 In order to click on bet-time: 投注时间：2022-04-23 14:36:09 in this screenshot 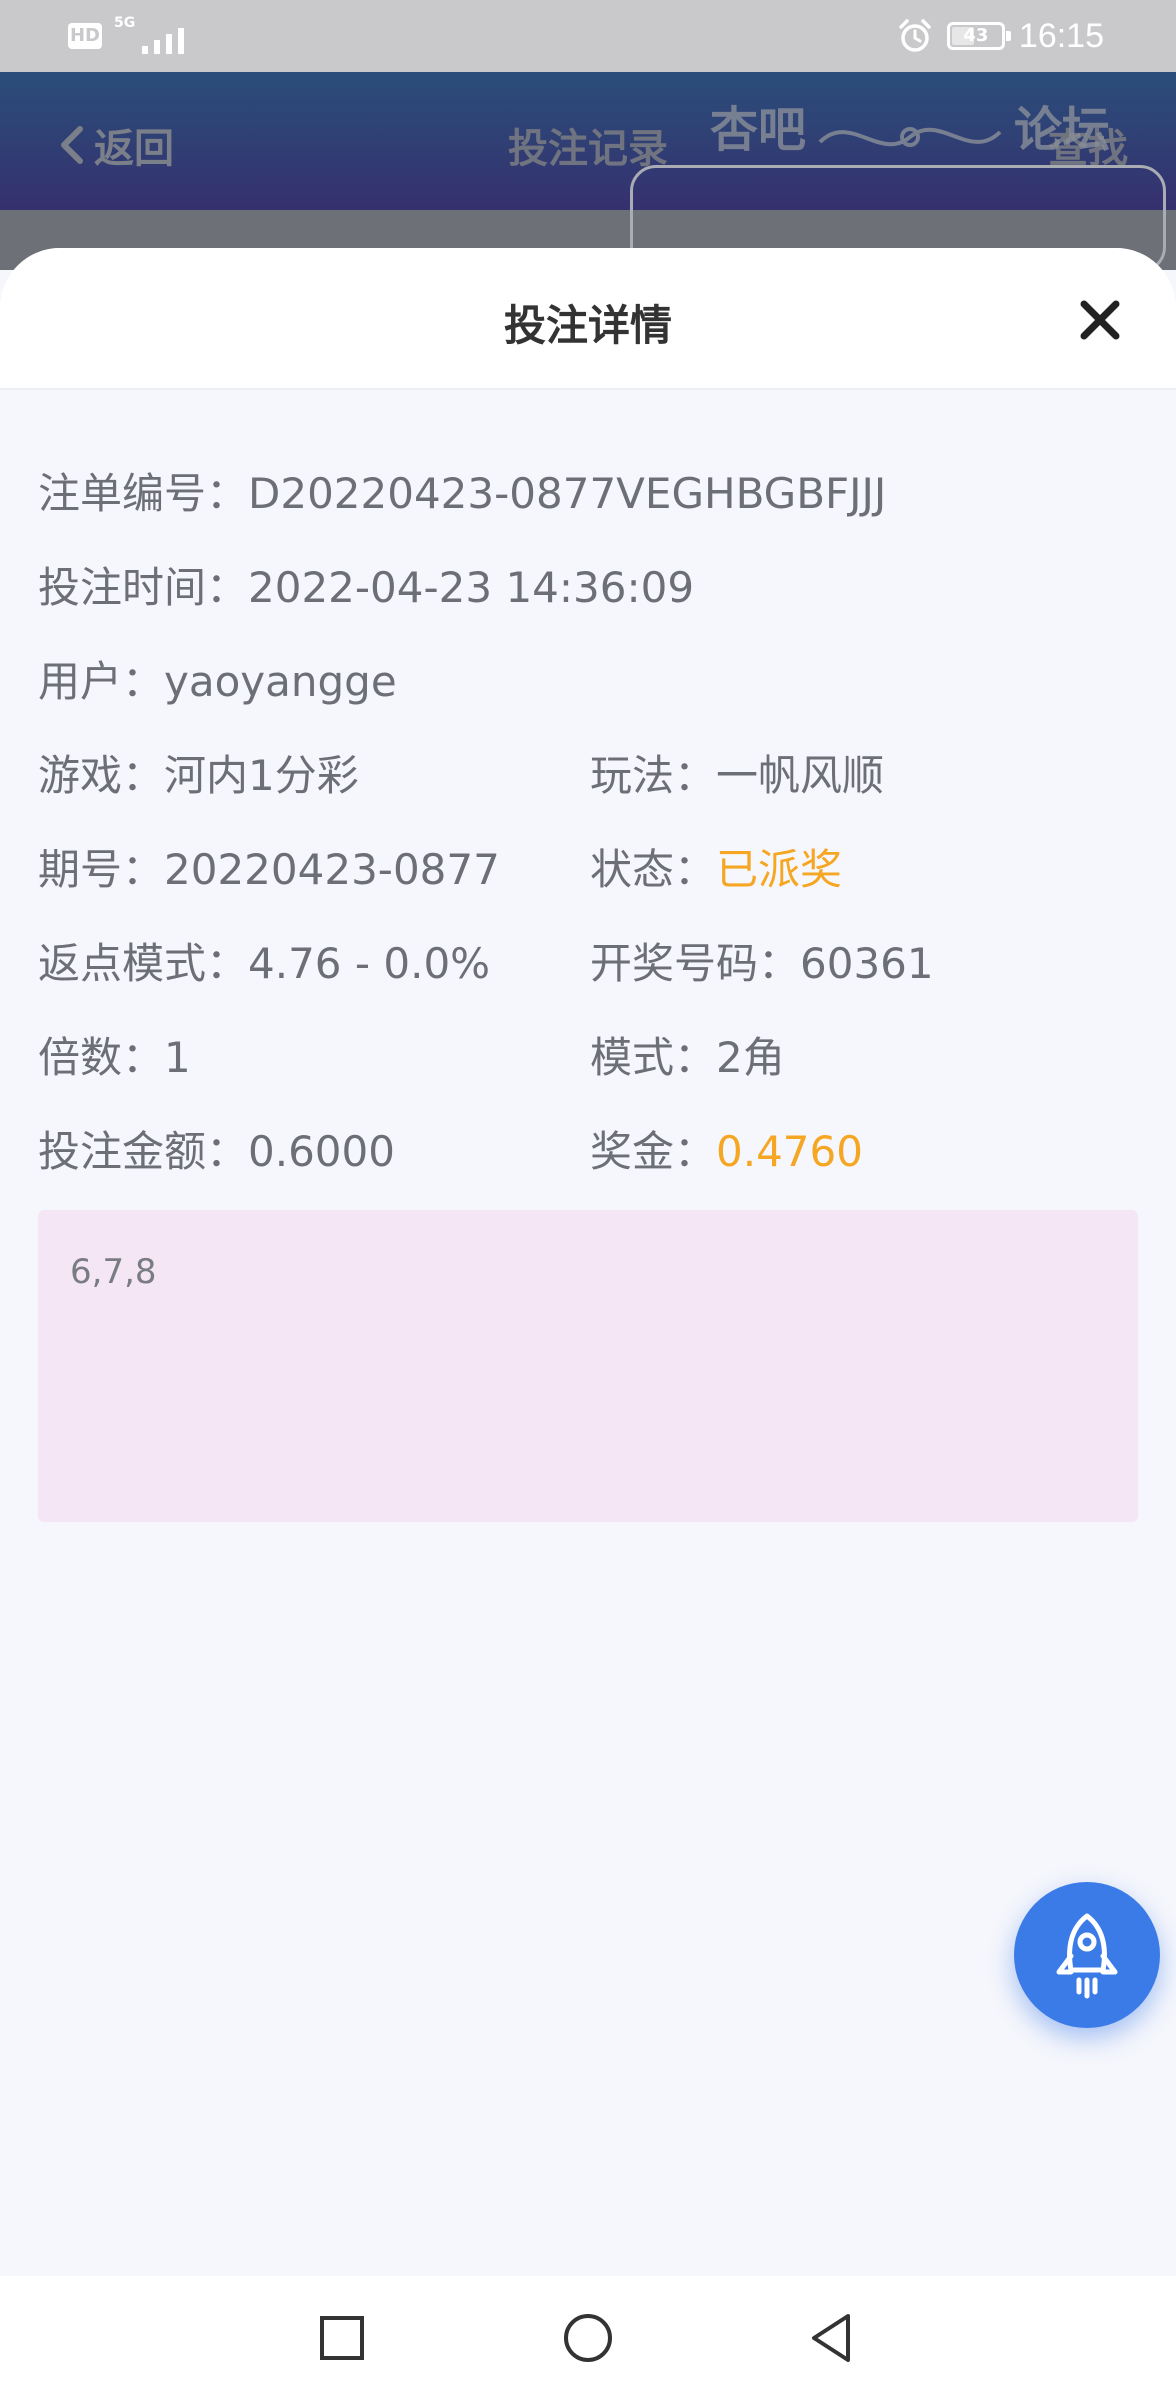, I will do `click(366, 584)`.